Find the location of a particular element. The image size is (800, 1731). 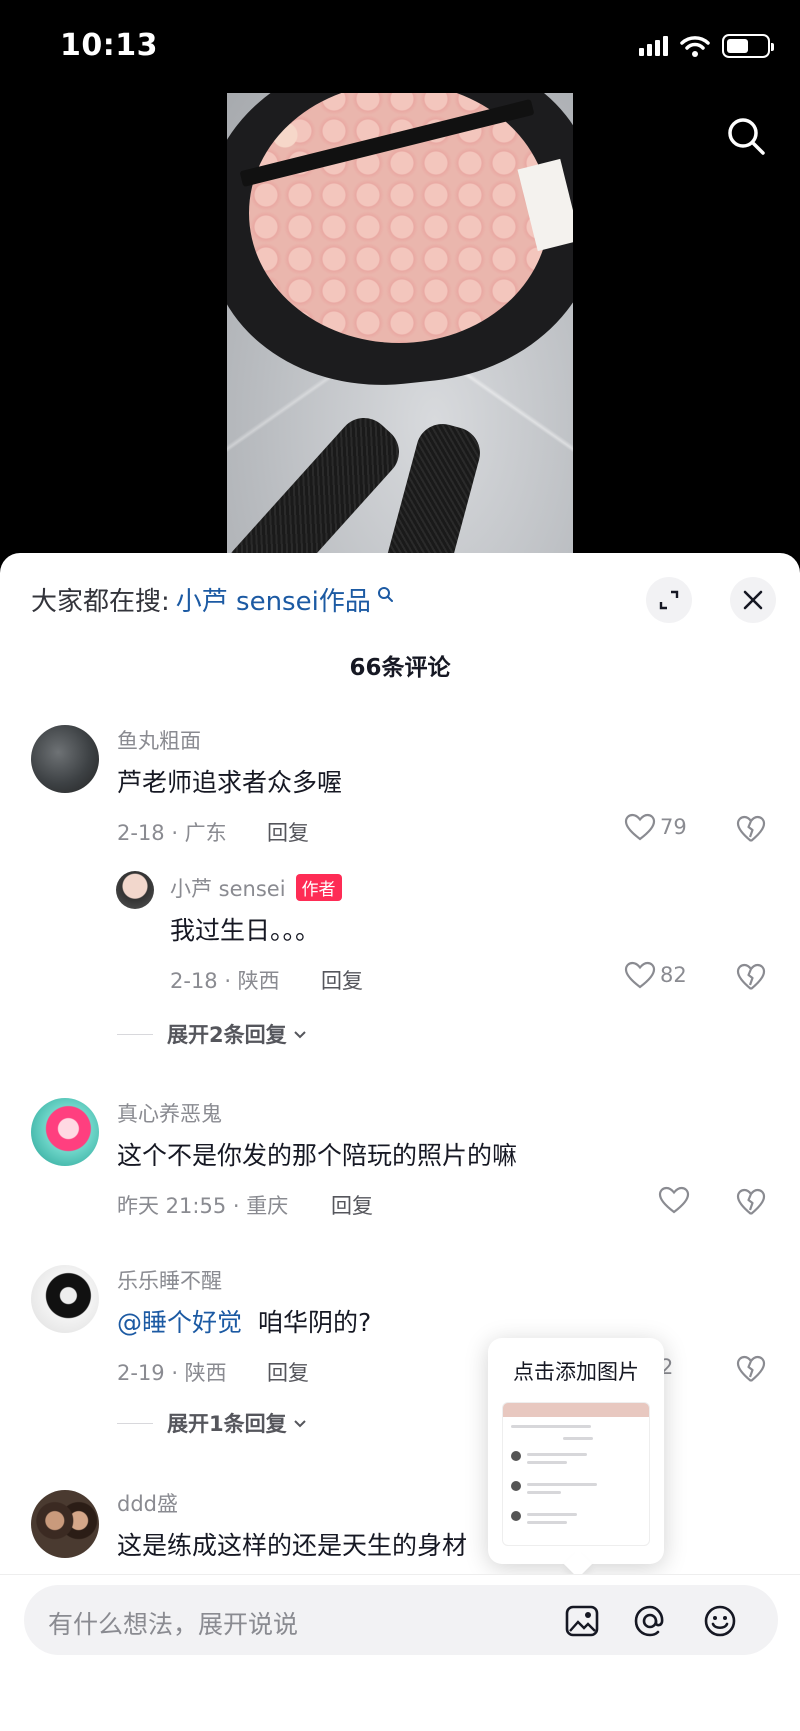

comment-item: 真心养恶鬼 这个不是你发的那个陪玩的照片的嘛 昨天 21:55 · 重庆 回复 is located at coordinates (400, 1158).